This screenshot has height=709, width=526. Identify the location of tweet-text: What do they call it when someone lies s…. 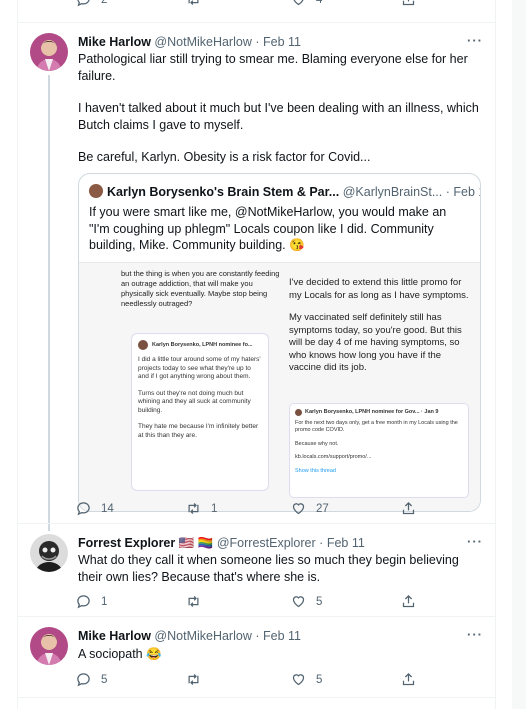
(268, 568).